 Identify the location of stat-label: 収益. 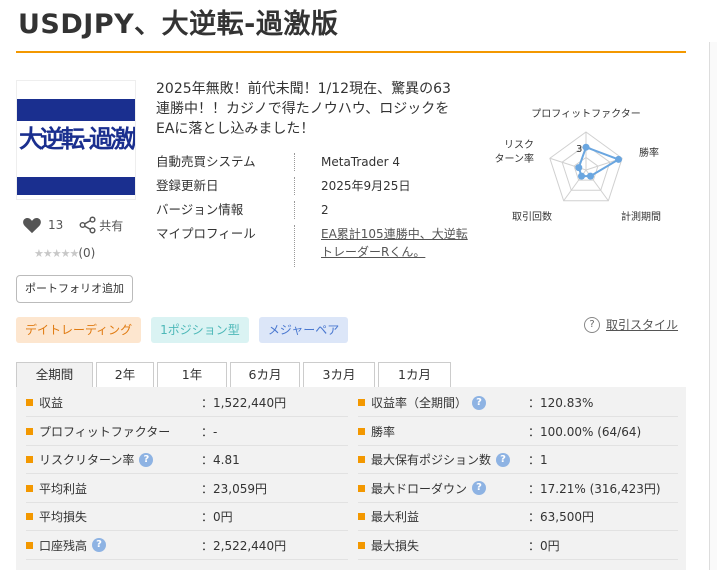
(51, 403).